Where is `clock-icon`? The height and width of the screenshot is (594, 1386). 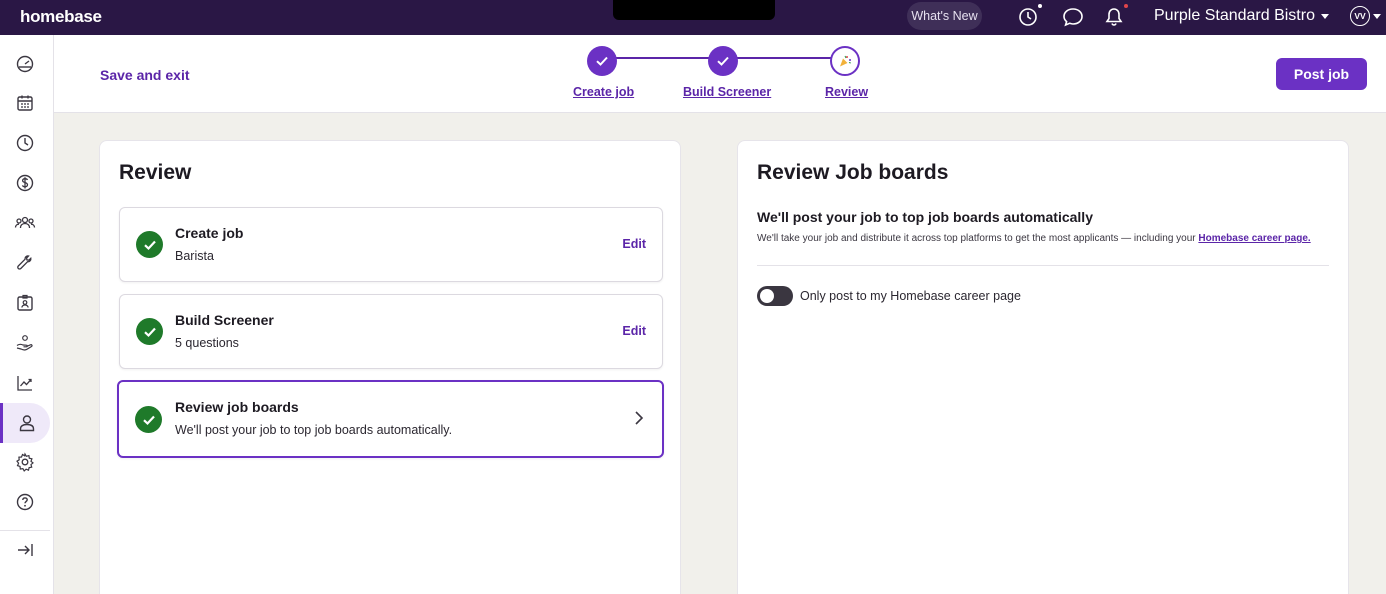 clock-icon is located at coordinates (25, 143).